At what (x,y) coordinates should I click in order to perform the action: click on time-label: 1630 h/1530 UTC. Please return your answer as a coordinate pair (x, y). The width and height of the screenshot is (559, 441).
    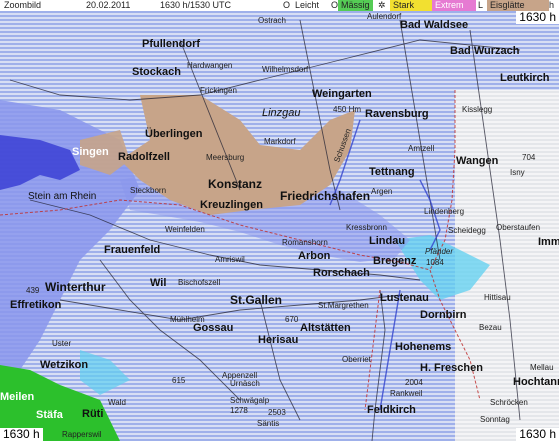
    Looking at the image, I should click on (196, 5).